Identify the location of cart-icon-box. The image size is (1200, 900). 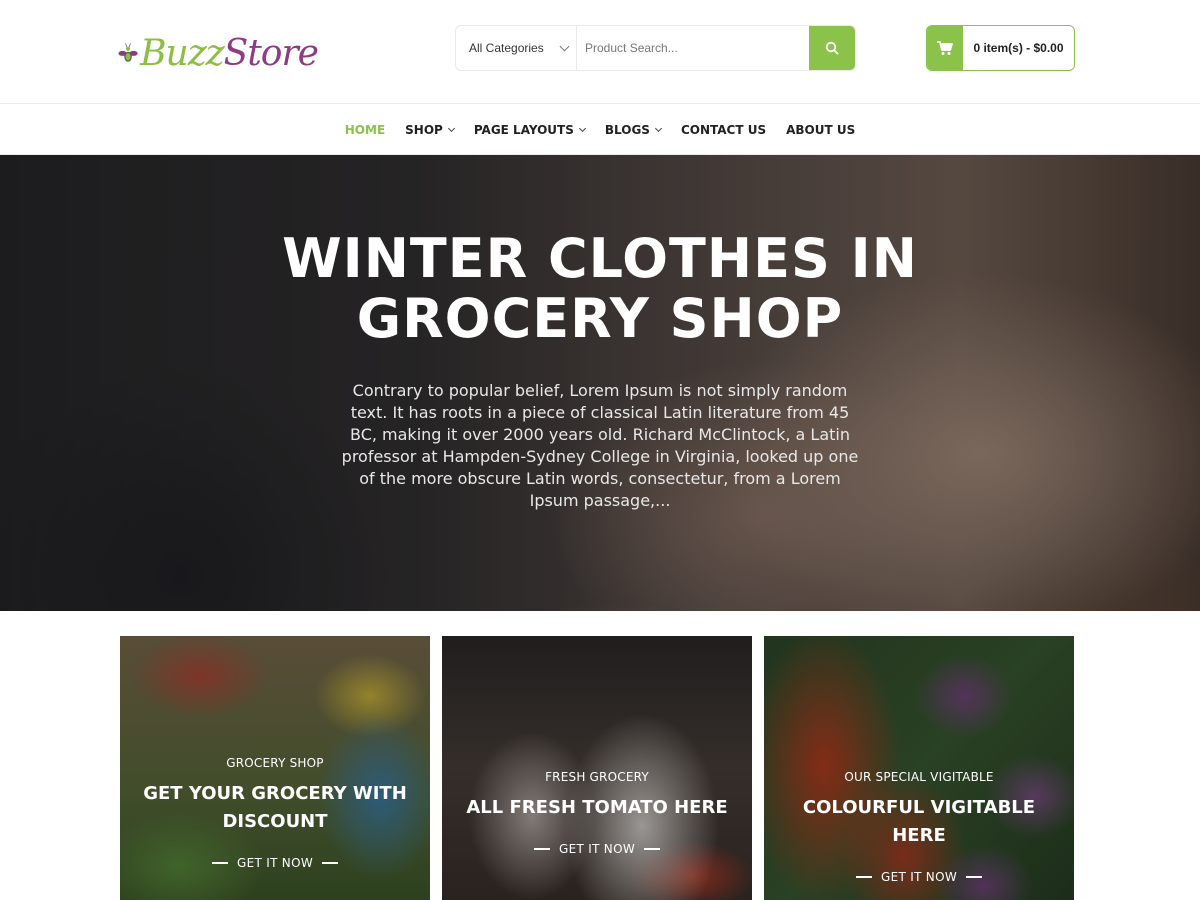
(945, 48).